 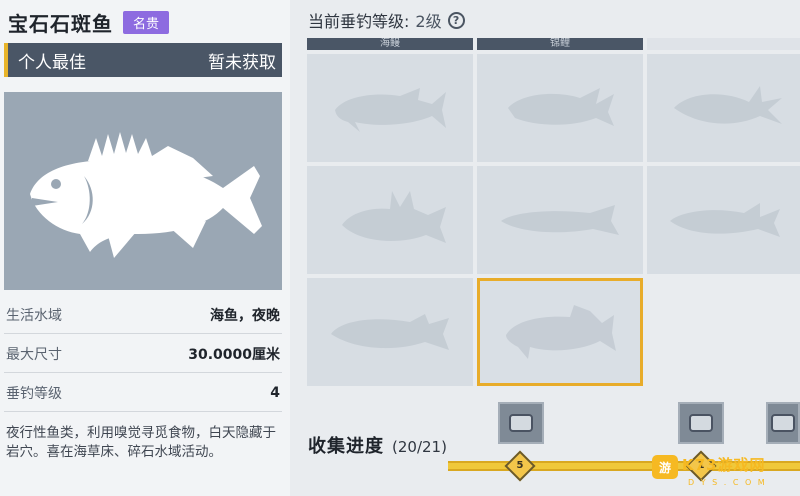 I want to click on stat-value: 海鱼，夜晚, so click(x=245, y=315).